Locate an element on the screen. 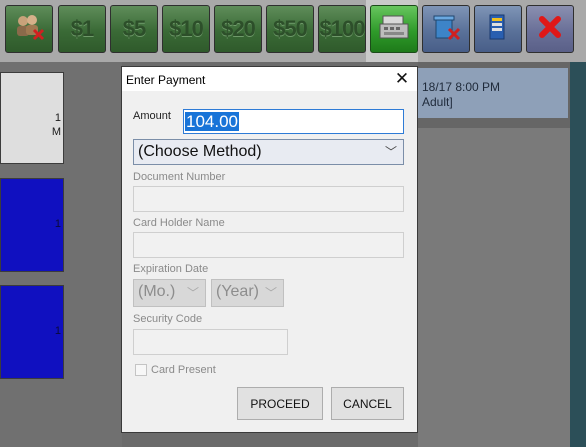 This screenshot has height=447, width=586. close-icon: ✕ is located at coordinates (402, 79).